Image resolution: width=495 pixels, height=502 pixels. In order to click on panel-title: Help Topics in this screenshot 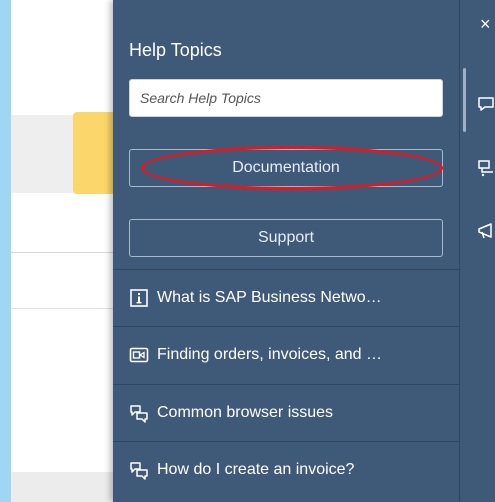, I will do `click(175, 50)`.